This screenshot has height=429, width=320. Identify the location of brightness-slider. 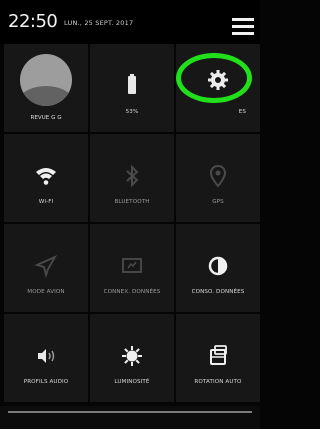
(130, 417).